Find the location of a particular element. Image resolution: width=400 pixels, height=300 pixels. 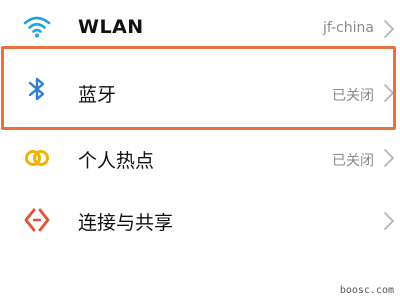

wlan-network-name: jf-china is located at coordinates (348, 28).